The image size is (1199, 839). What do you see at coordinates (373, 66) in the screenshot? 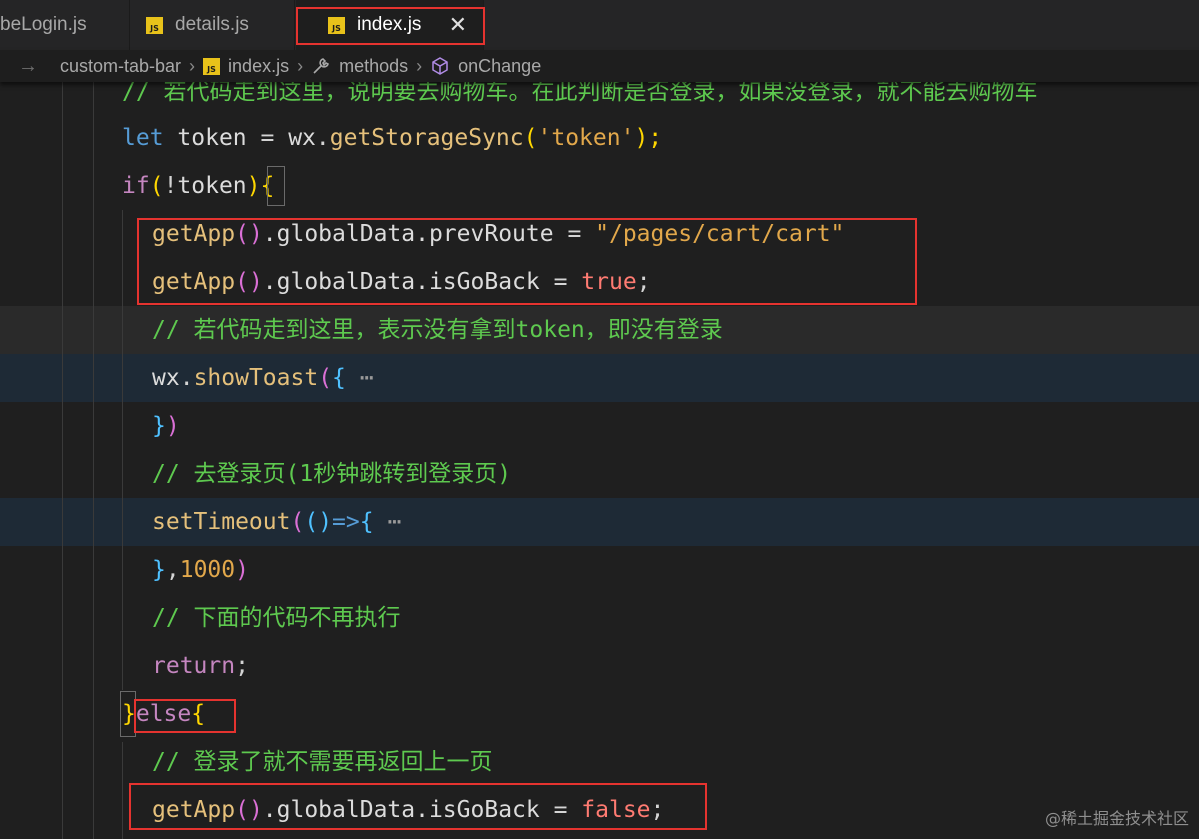
I see `breadcrumb-methods: methods` at bounding box center [373, 66].